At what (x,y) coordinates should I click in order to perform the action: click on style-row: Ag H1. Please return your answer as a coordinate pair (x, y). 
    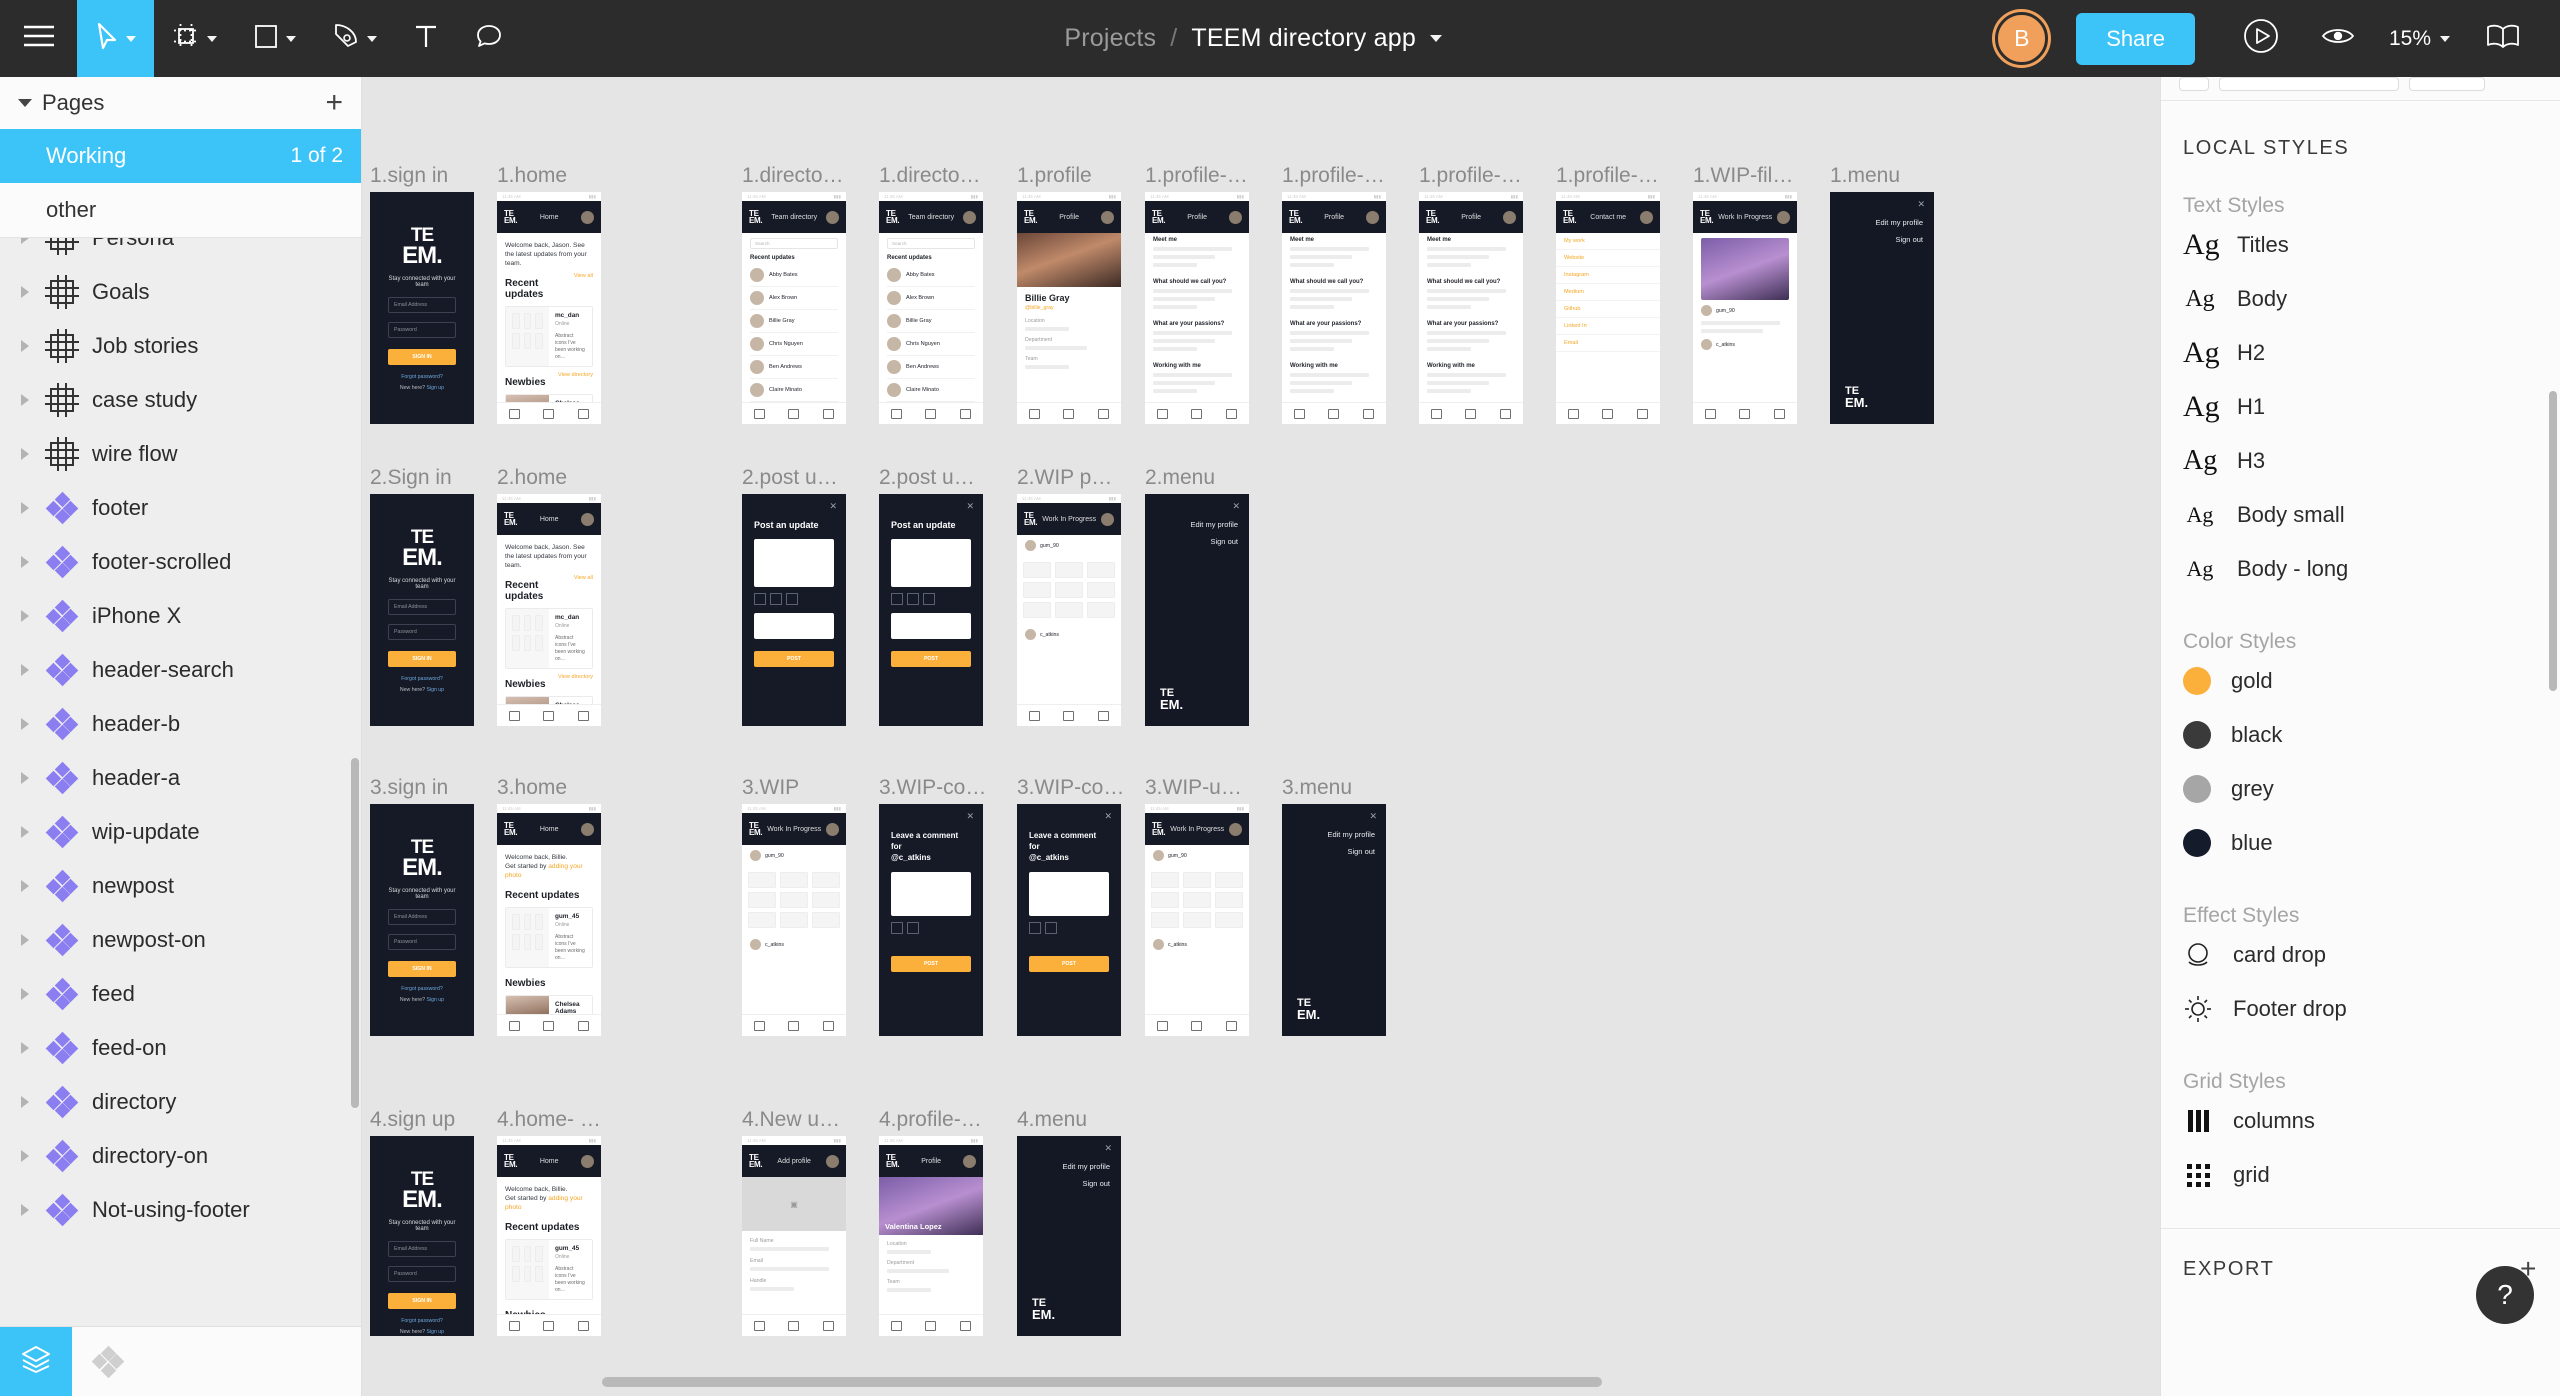
    Looking at the image, I should click on (2360, 407).